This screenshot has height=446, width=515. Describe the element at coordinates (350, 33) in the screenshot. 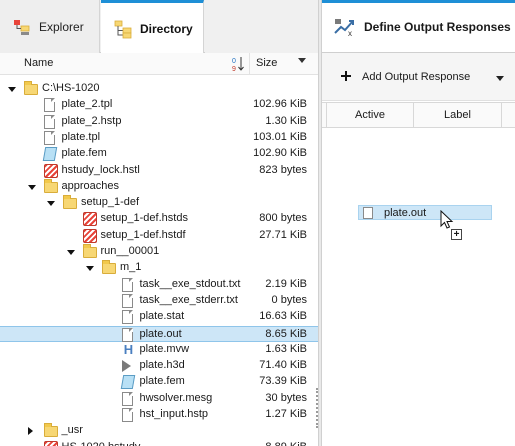

I see `svg-text: x` at that location.